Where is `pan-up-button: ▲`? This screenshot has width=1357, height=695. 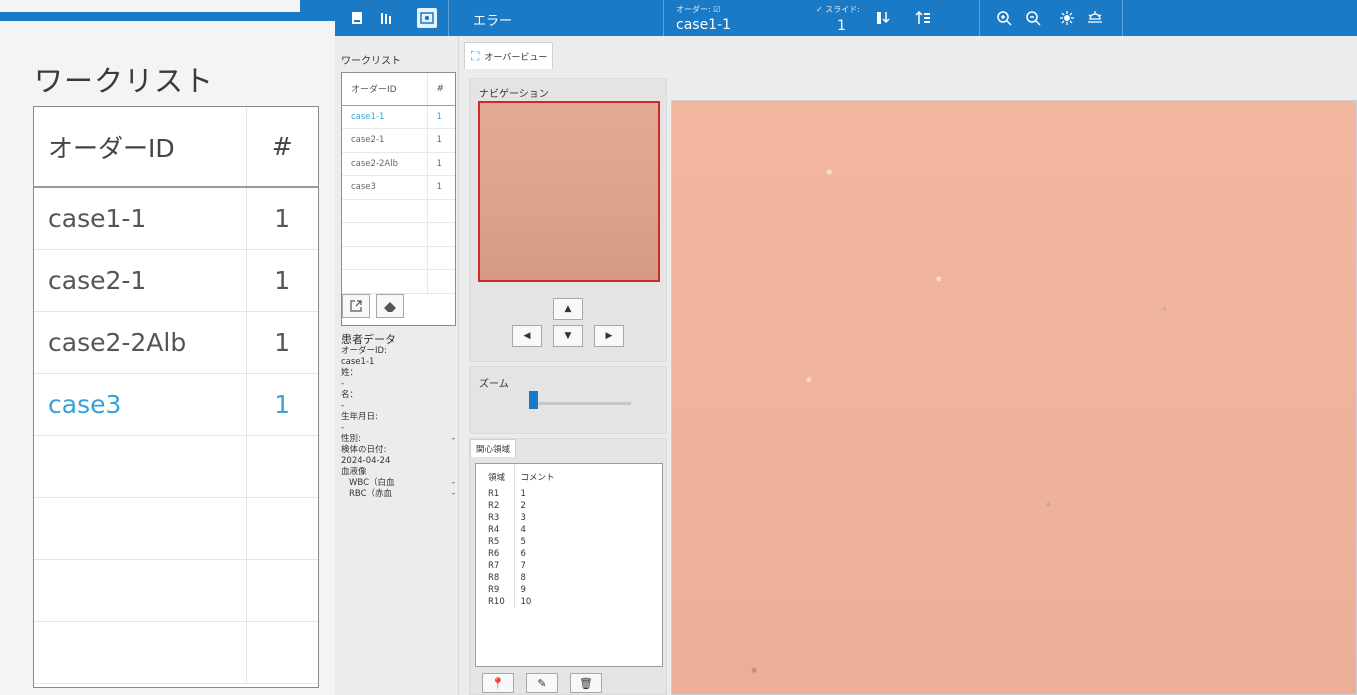
pan-up-button: ▲ is located at coordinates (568, 309).